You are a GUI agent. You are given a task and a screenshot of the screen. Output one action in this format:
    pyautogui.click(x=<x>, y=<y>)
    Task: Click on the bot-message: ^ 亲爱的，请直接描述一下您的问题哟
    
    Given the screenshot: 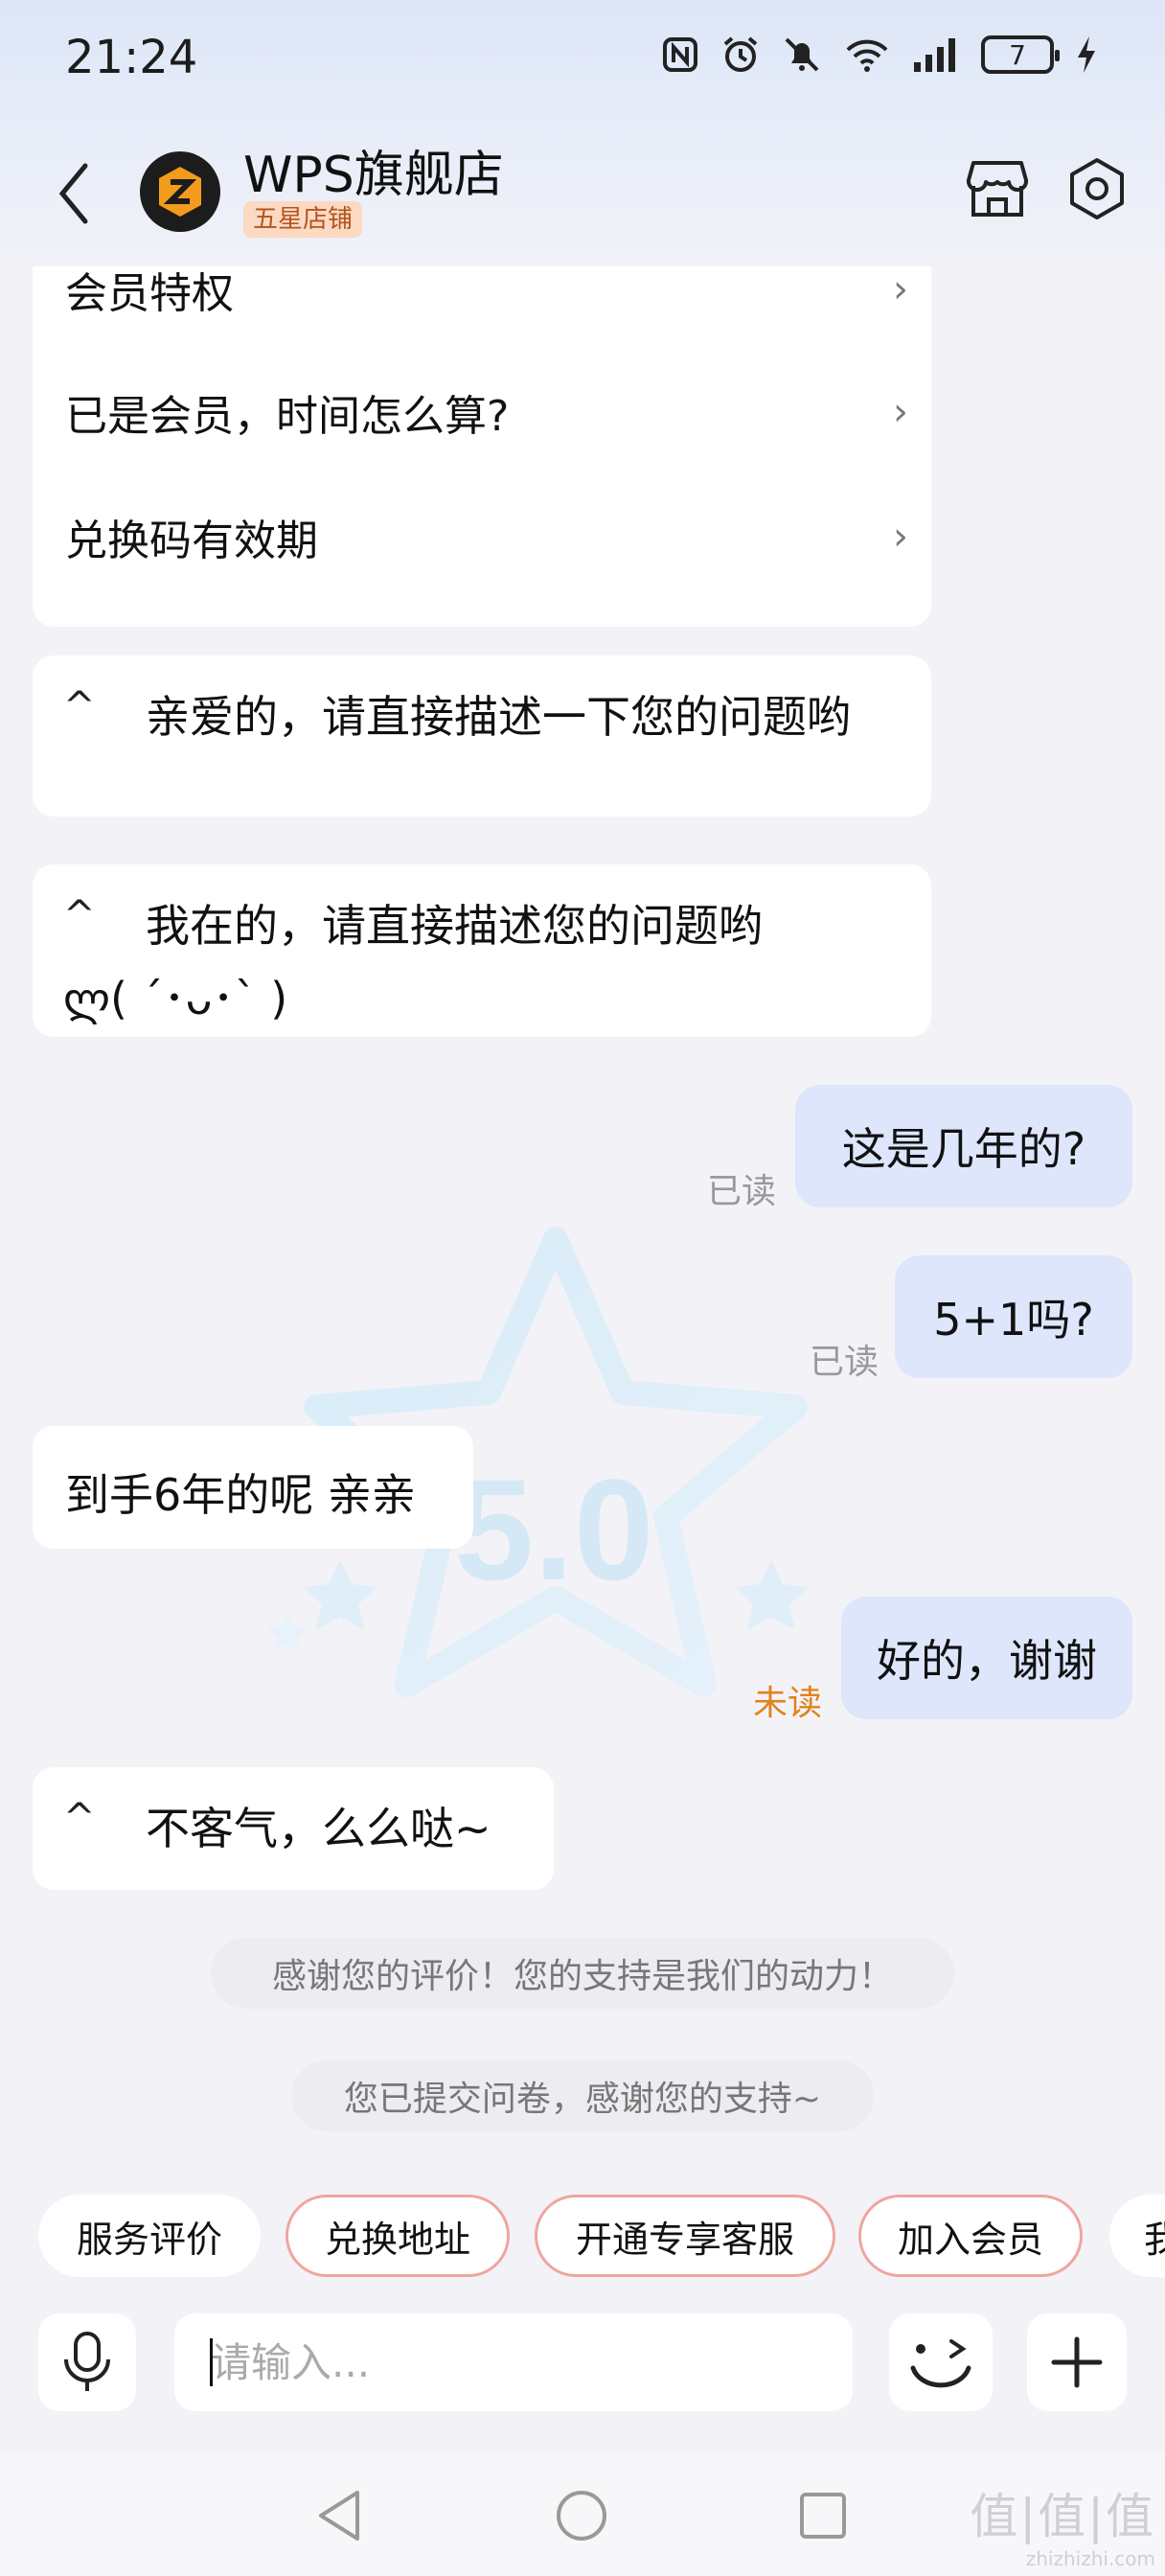 What is the action you would take?
    pyautogui.click(x=482, y=736)
    